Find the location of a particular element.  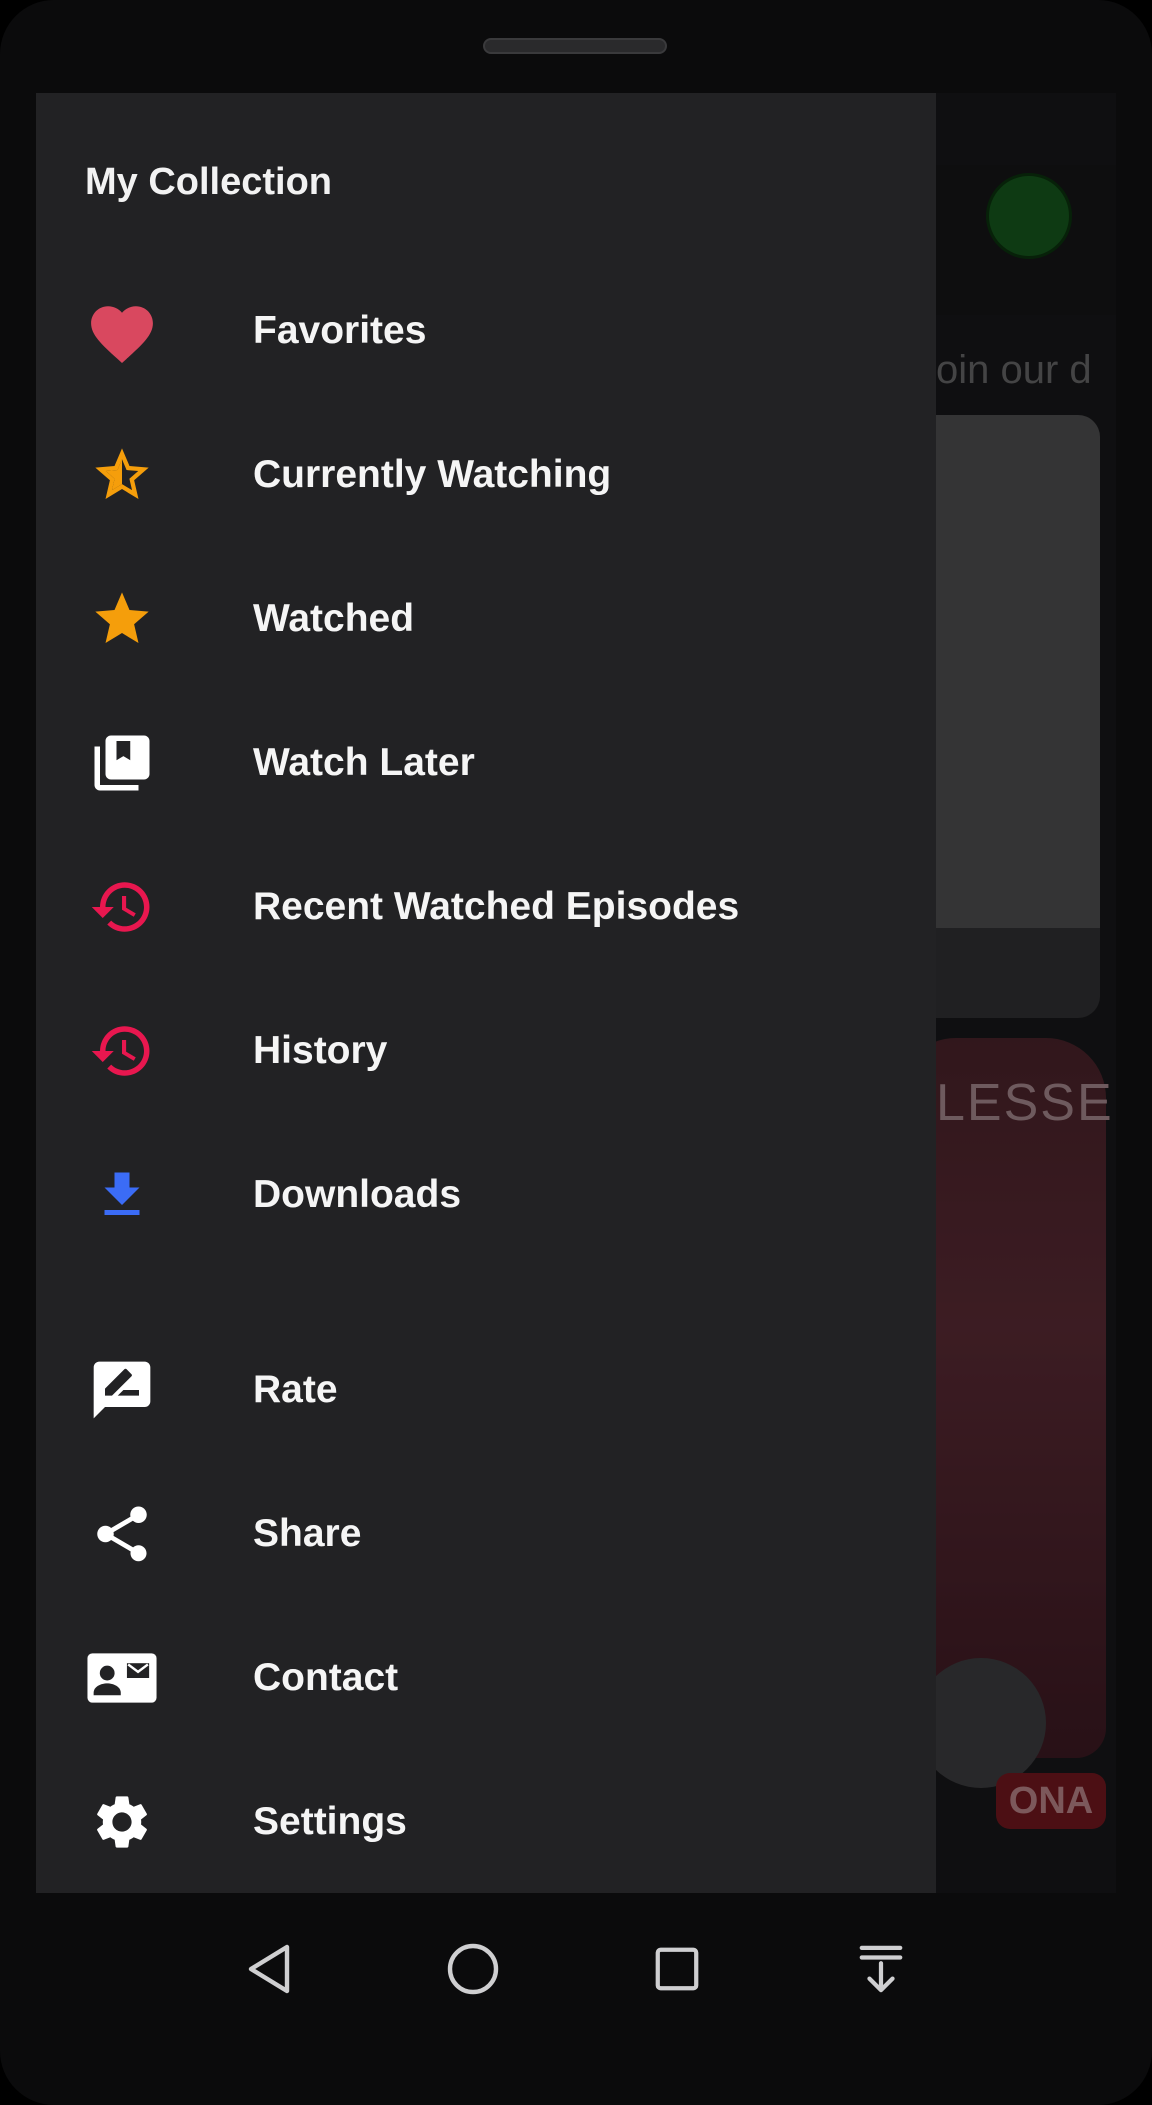

star-half-icon is located at coordinates (122, 475).